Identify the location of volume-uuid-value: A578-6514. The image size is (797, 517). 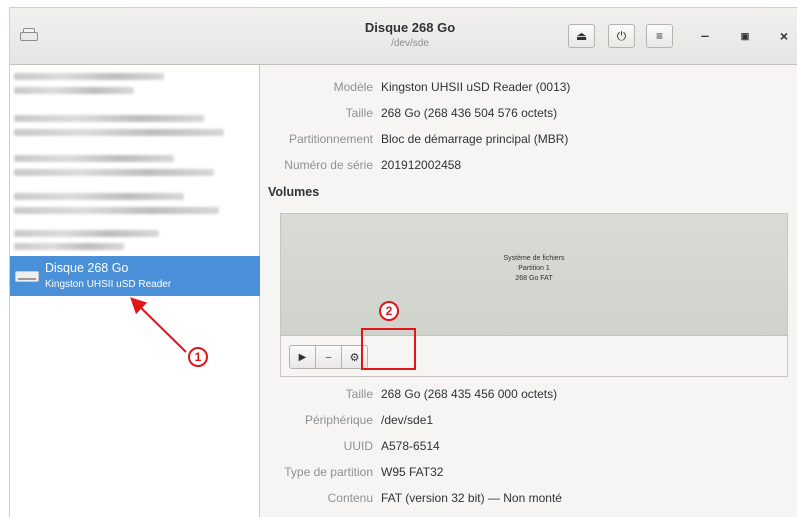
(410, 446).